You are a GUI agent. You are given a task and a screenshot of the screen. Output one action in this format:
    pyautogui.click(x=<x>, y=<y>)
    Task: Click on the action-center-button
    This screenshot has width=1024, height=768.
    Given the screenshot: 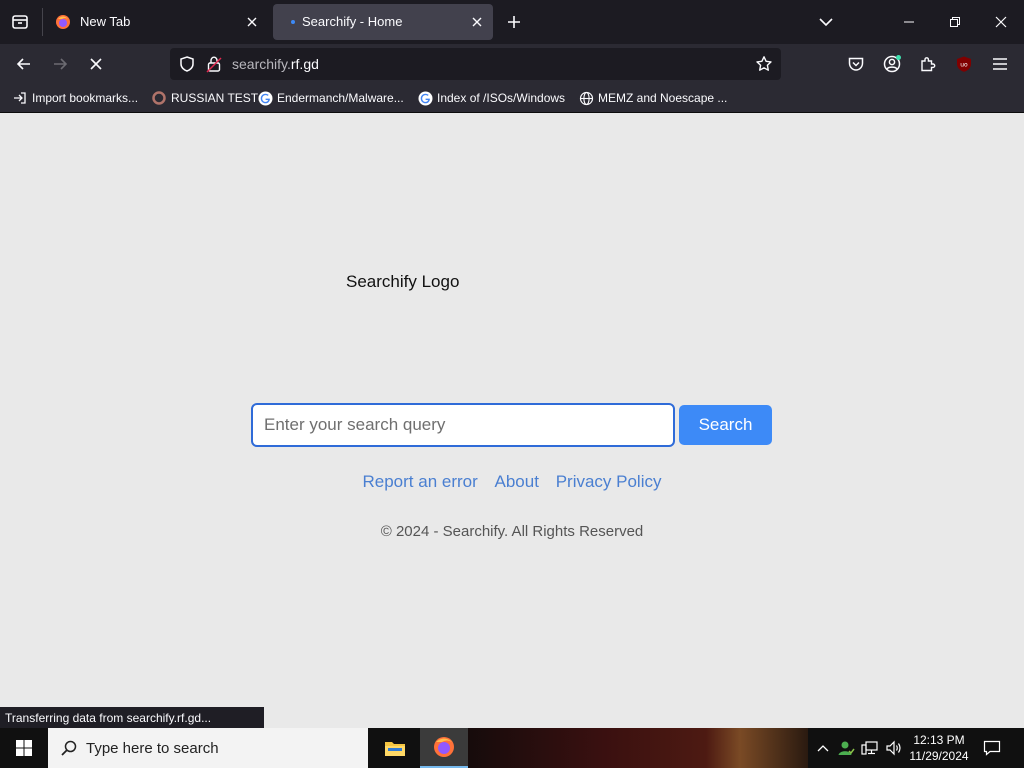 What is the action you would take?
    pyautogui.click(x=992, y=748)
    